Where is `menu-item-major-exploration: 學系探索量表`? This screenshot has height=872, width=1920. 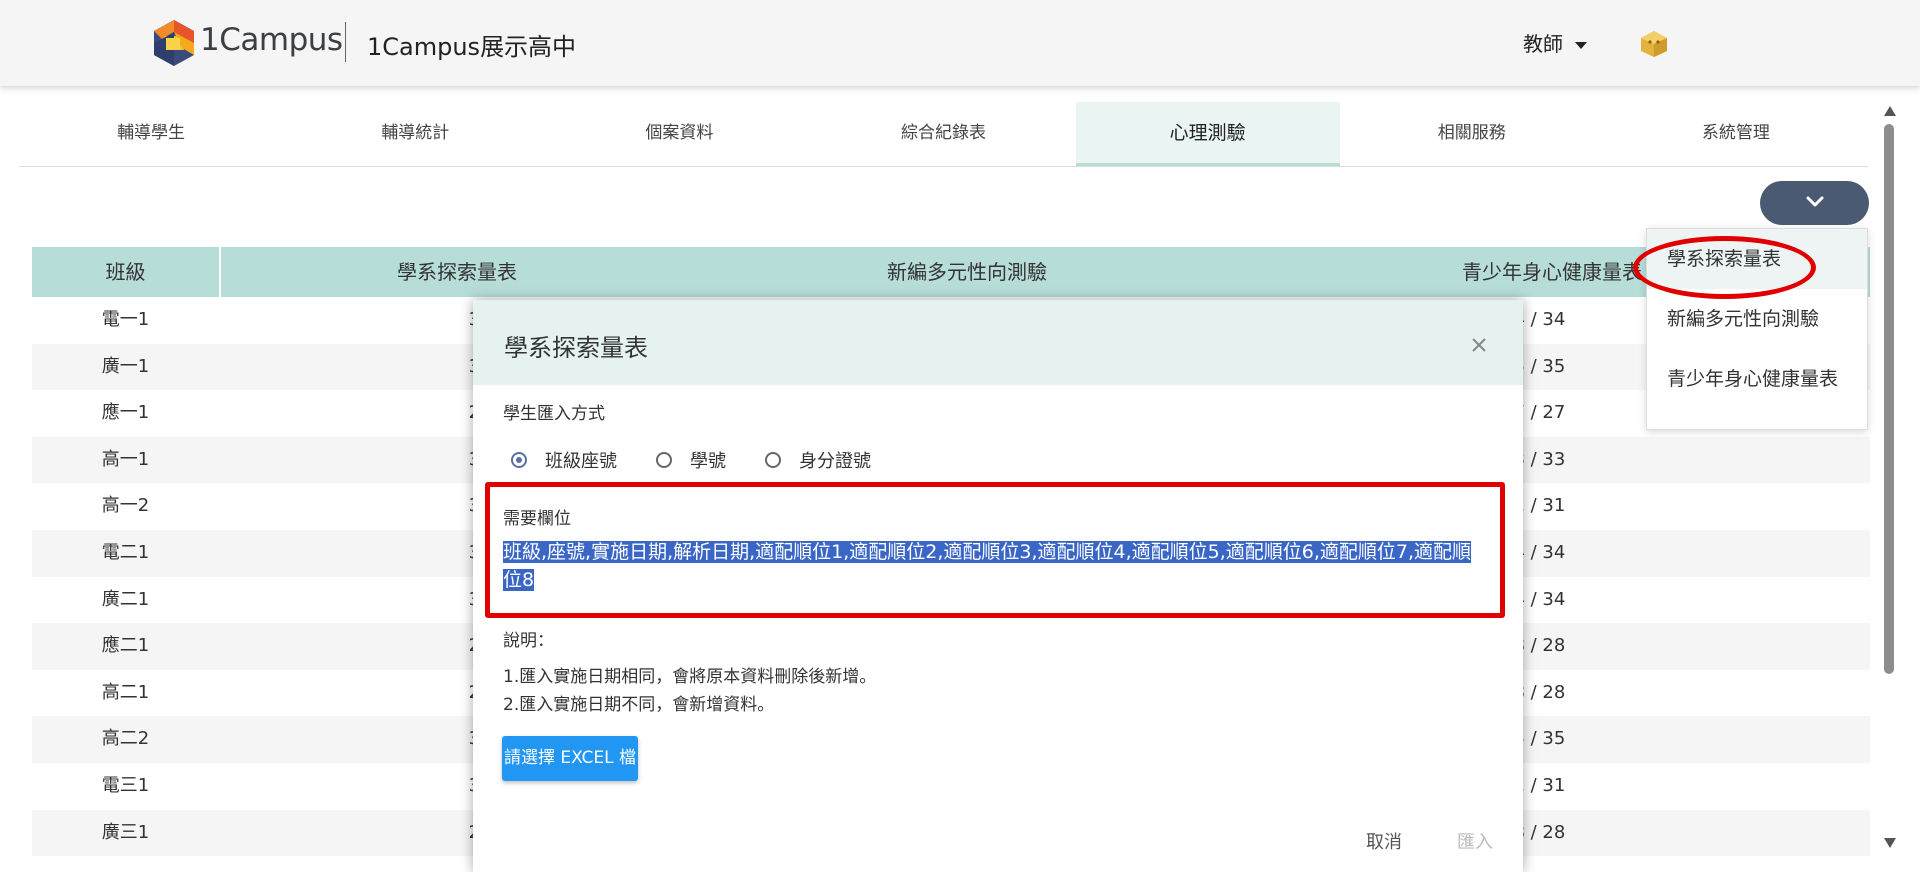 menu-item-major-exploration: 學系探索量表 is located at coordinates (1757, 259).